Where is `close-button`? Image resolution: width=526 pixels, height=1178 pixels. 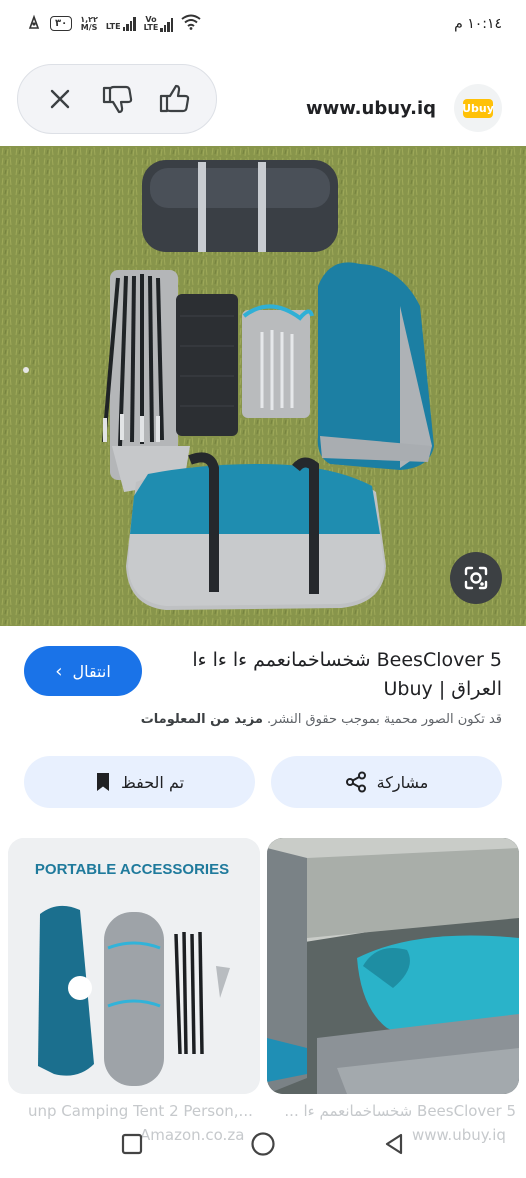
close-button is located at coordinates (60, 99).